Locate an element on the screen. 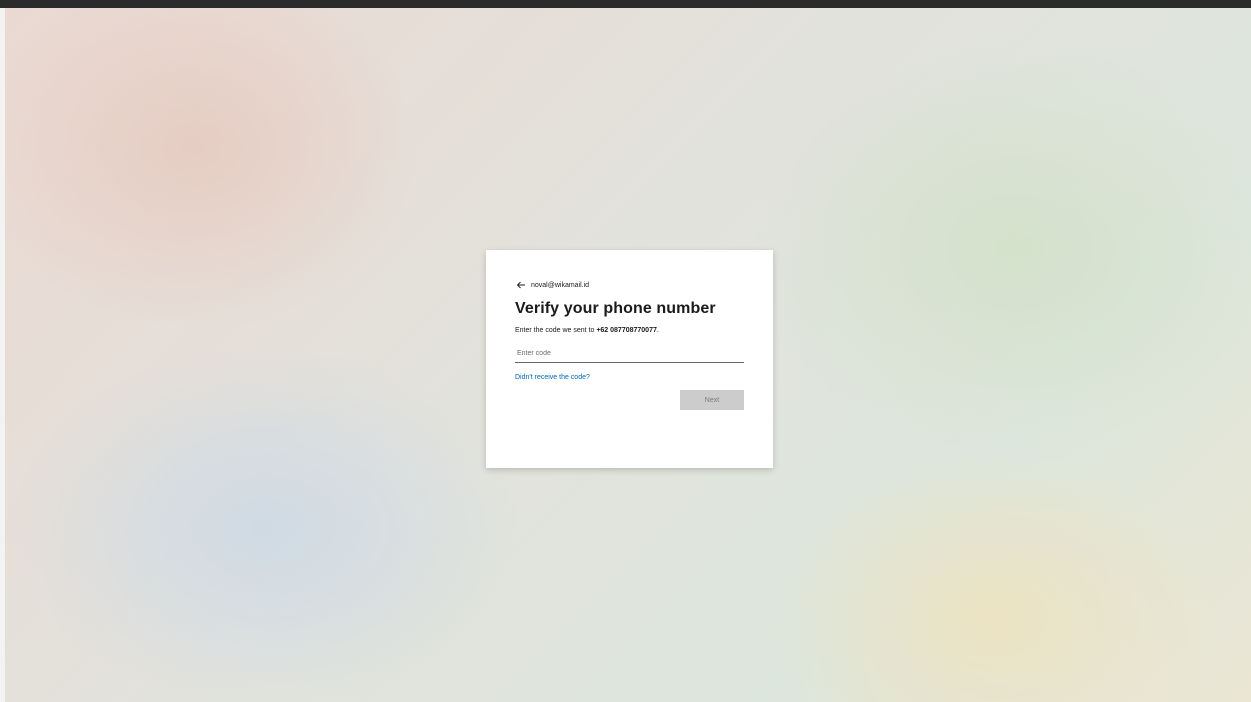  code-input is located at coordinates (629, 354).